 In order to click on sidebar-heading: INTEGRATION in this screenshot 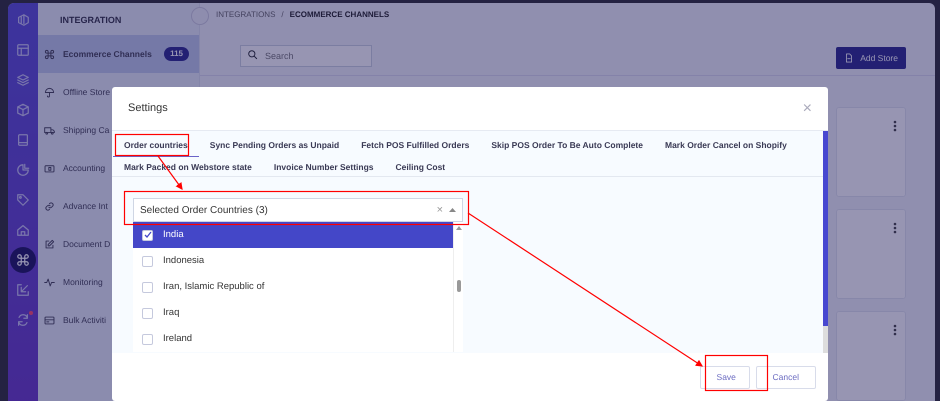, I will do `click(90, 20)`.